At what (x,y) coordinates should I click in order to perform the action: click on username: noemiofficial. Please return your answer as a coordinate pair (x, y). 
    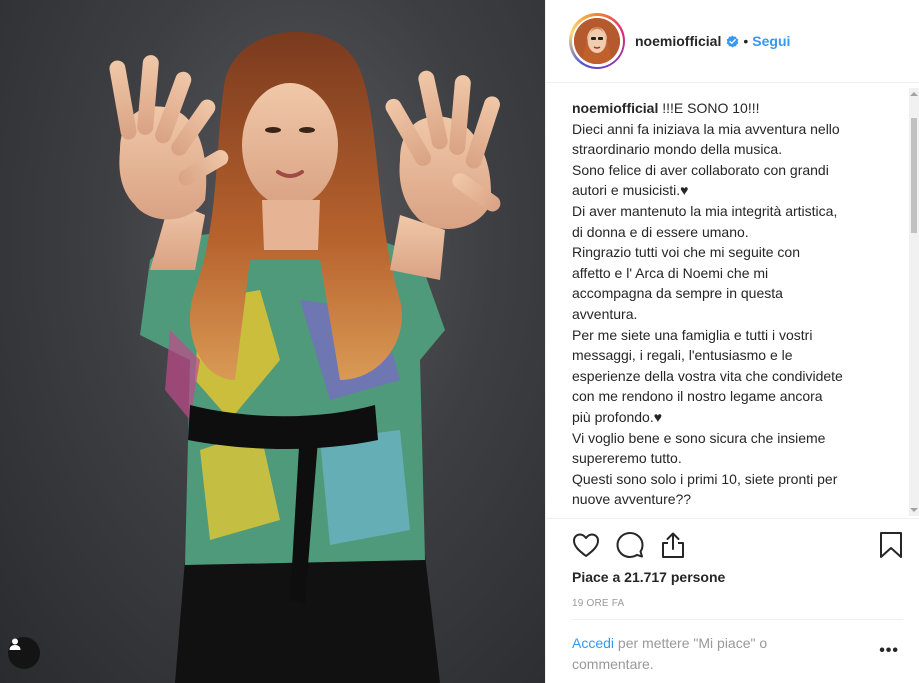
    Looking at the image, I should click on (678, 41).